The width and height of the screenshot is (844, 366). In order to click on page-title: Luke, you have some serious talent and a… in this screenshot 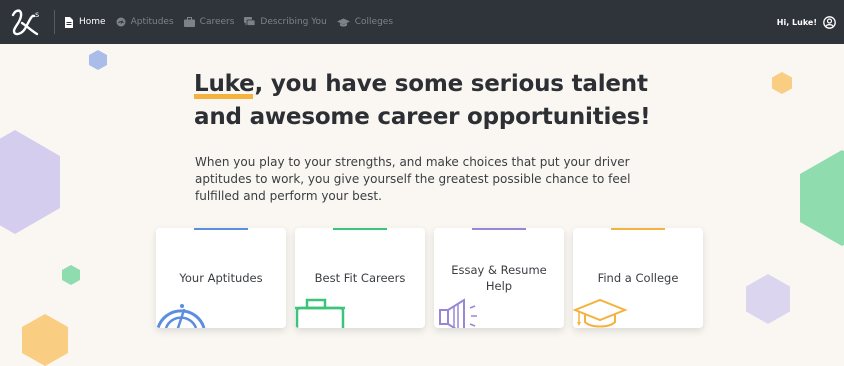, I will do `click(434, 101)`.